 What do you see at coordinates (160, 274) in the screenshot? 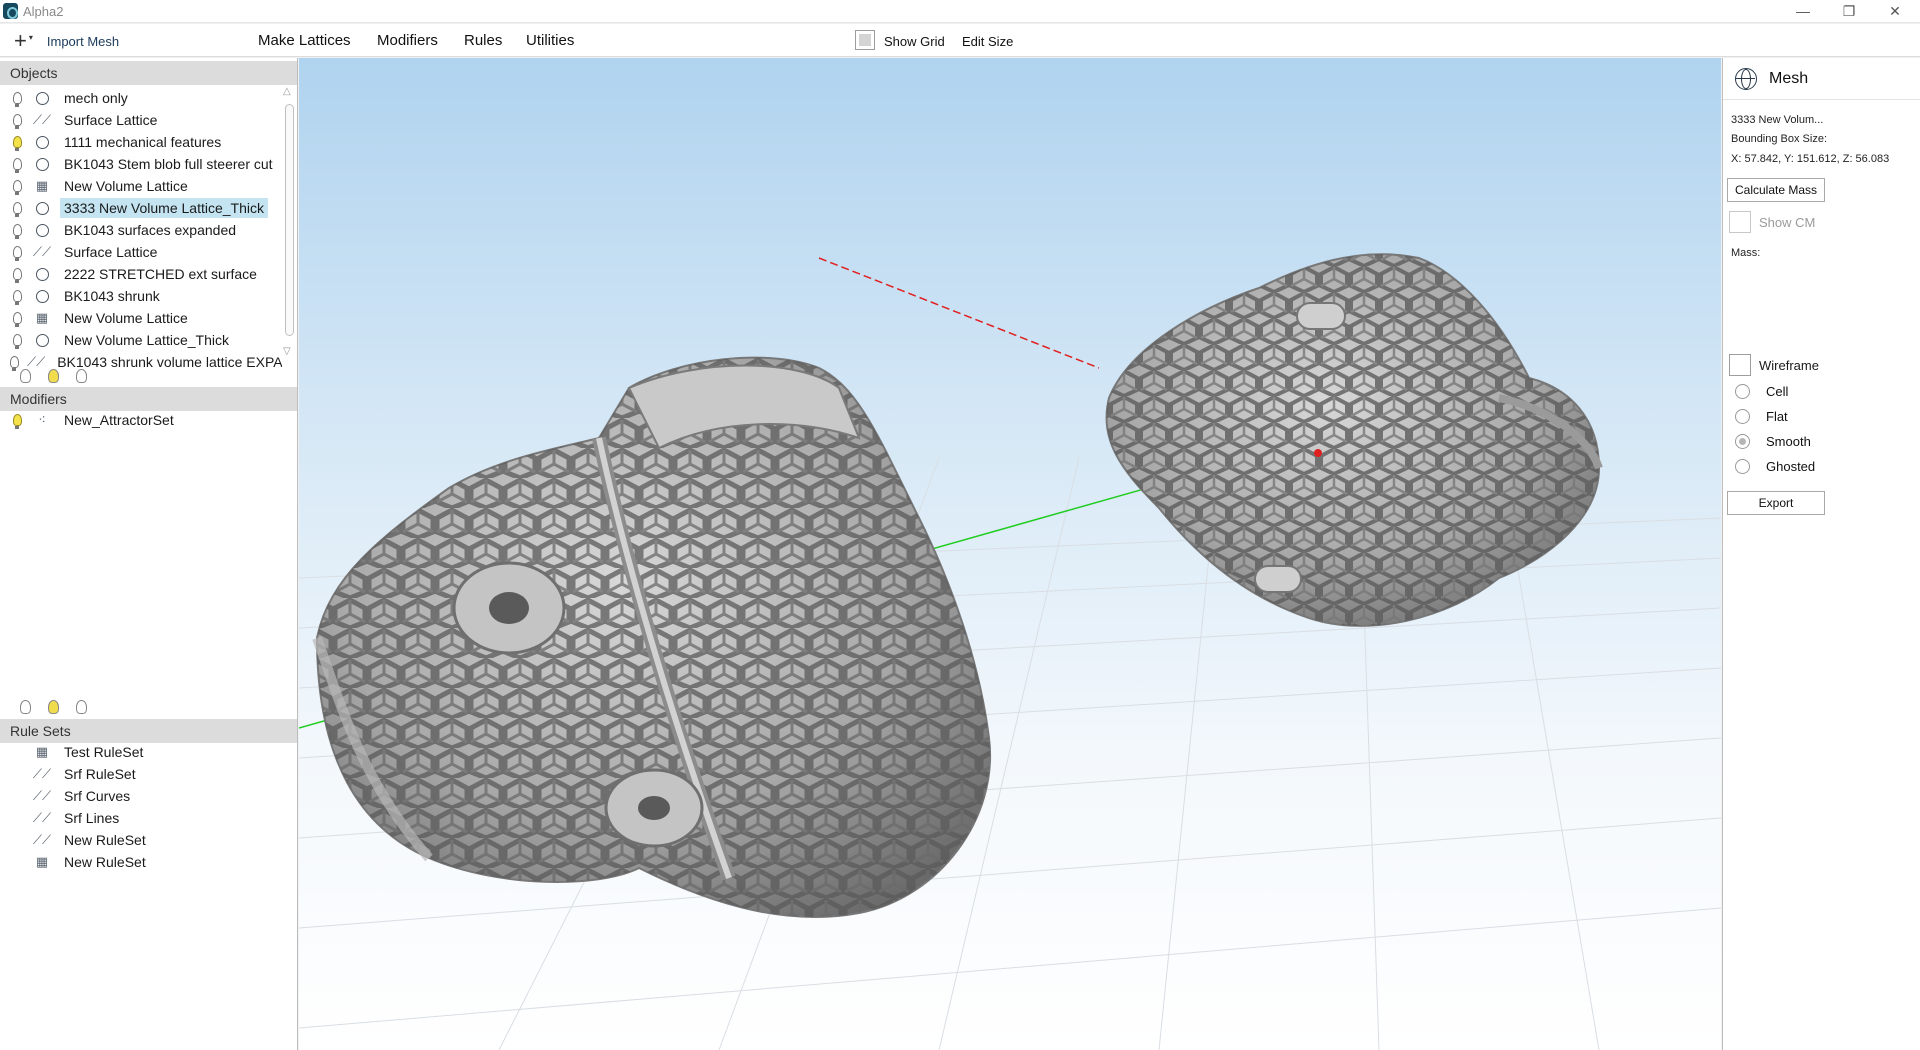
I see `object-item-label: 2222 STRETCHED ext surface` at bounding box center [160, 274].